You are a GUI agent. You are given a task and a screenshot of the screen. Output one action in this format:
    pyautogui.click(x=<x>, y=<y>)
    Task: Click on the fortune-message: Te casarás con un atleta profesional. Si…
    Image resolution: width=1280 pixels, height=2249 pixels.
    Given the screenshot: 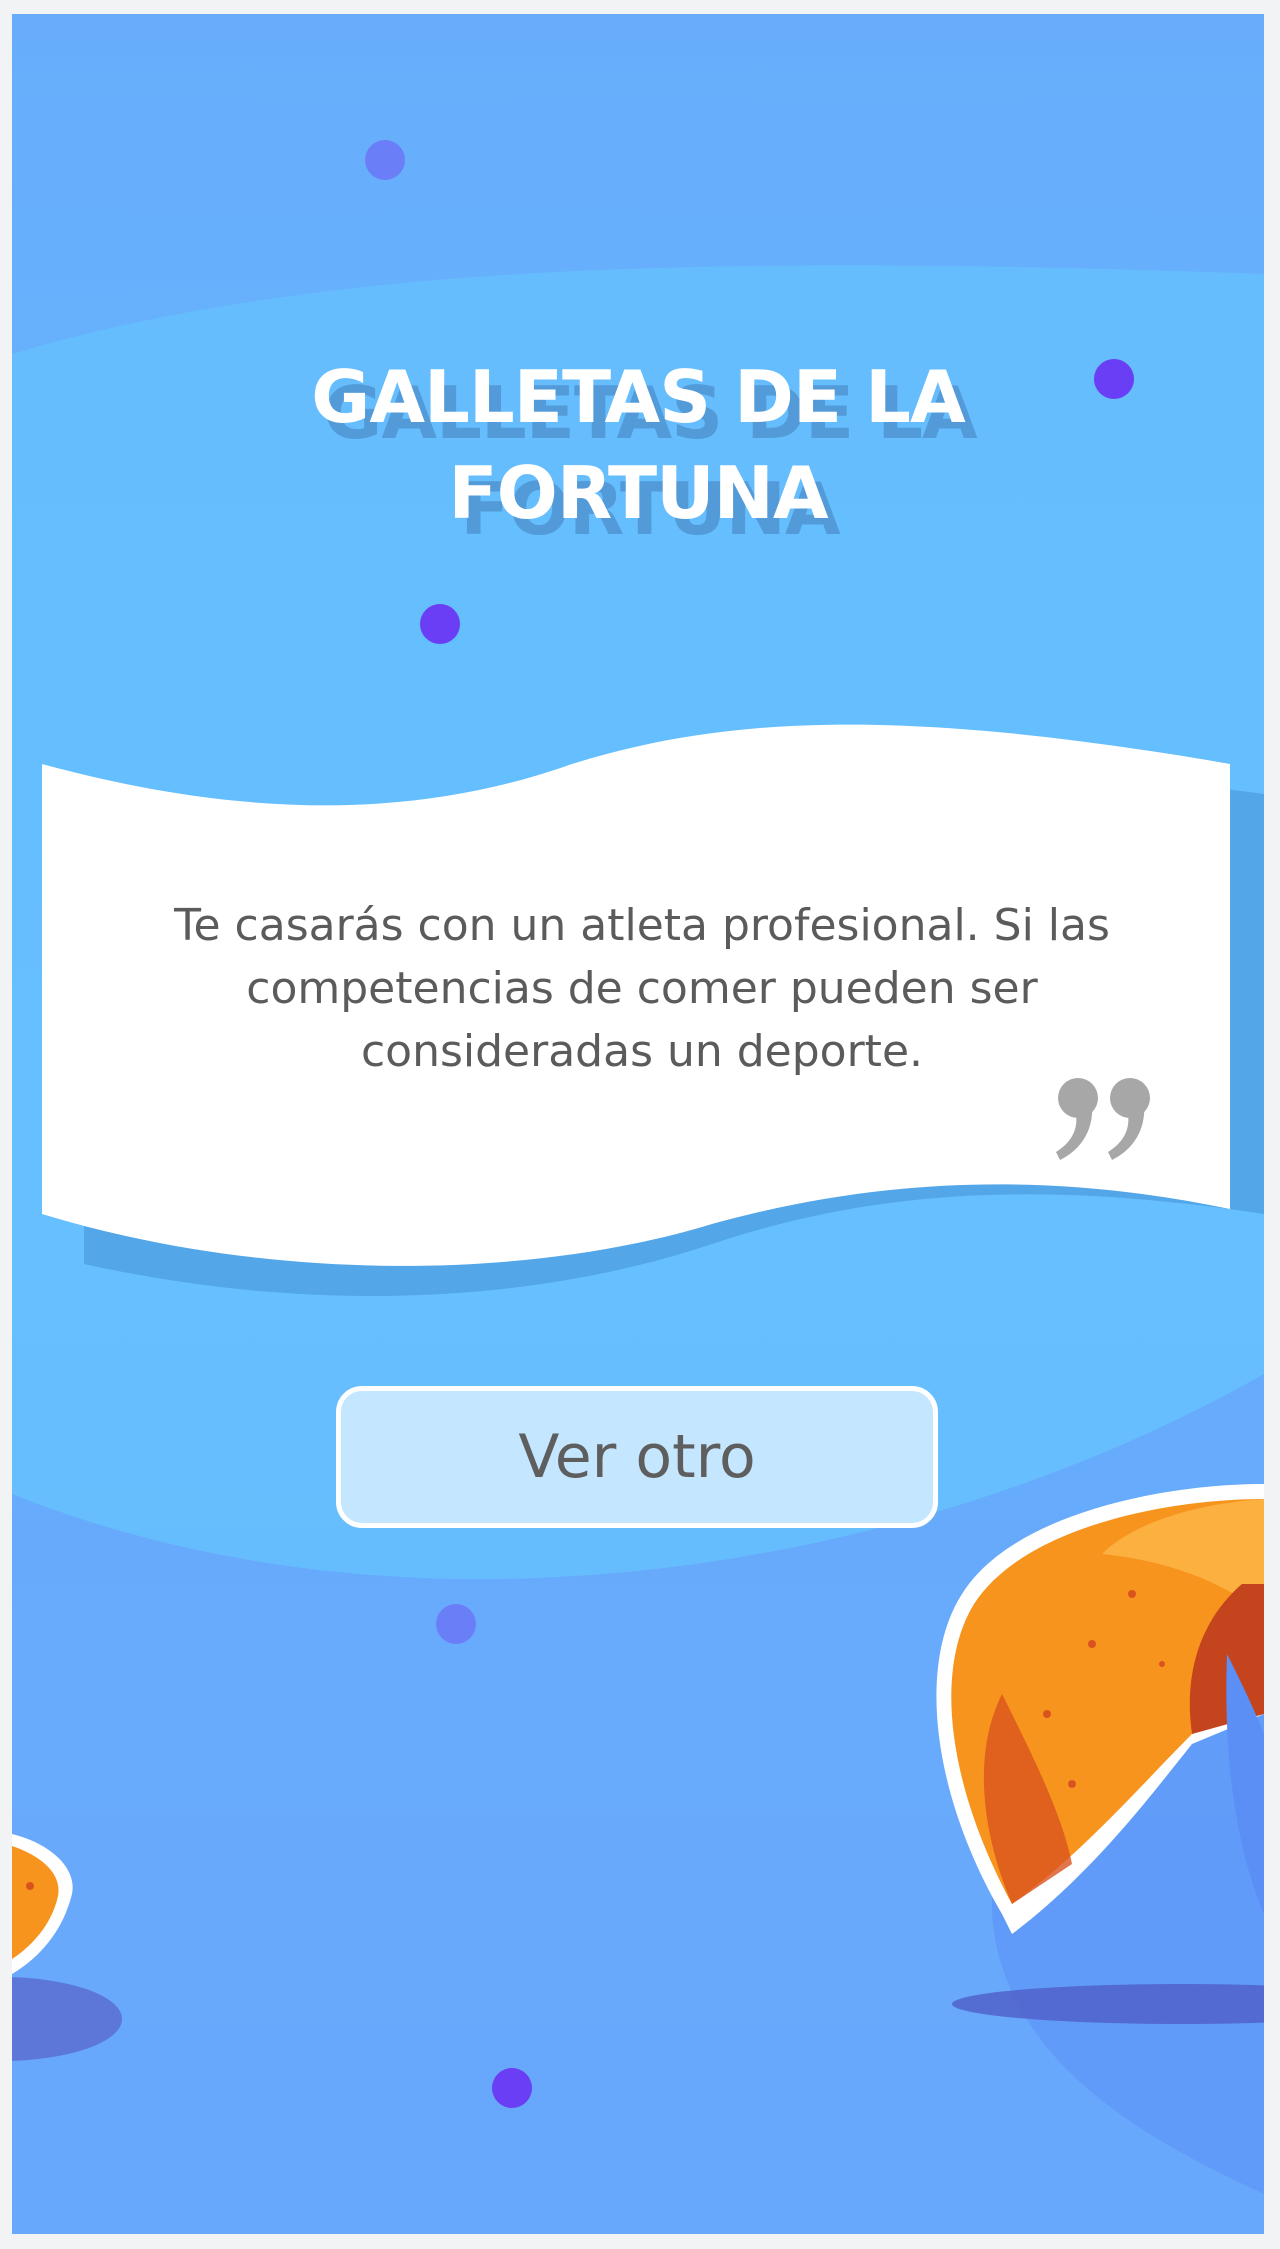 What is the action you would take?
    pyautogui.click(x=642, y=988)
    